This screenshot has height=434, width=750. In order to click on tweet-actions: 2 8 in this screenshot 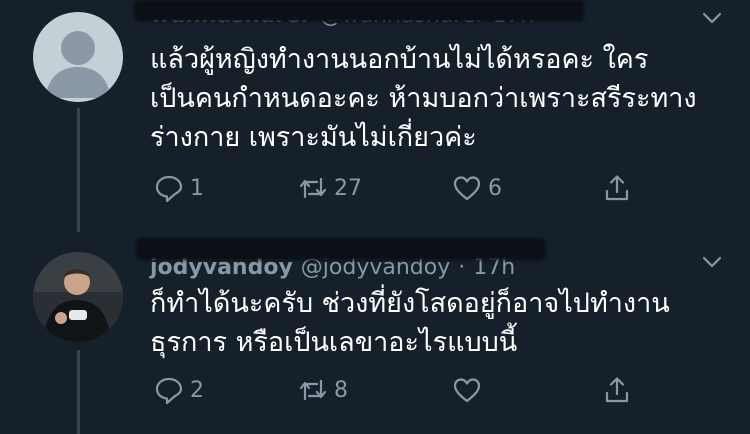, I will do `click(395, 390)`.